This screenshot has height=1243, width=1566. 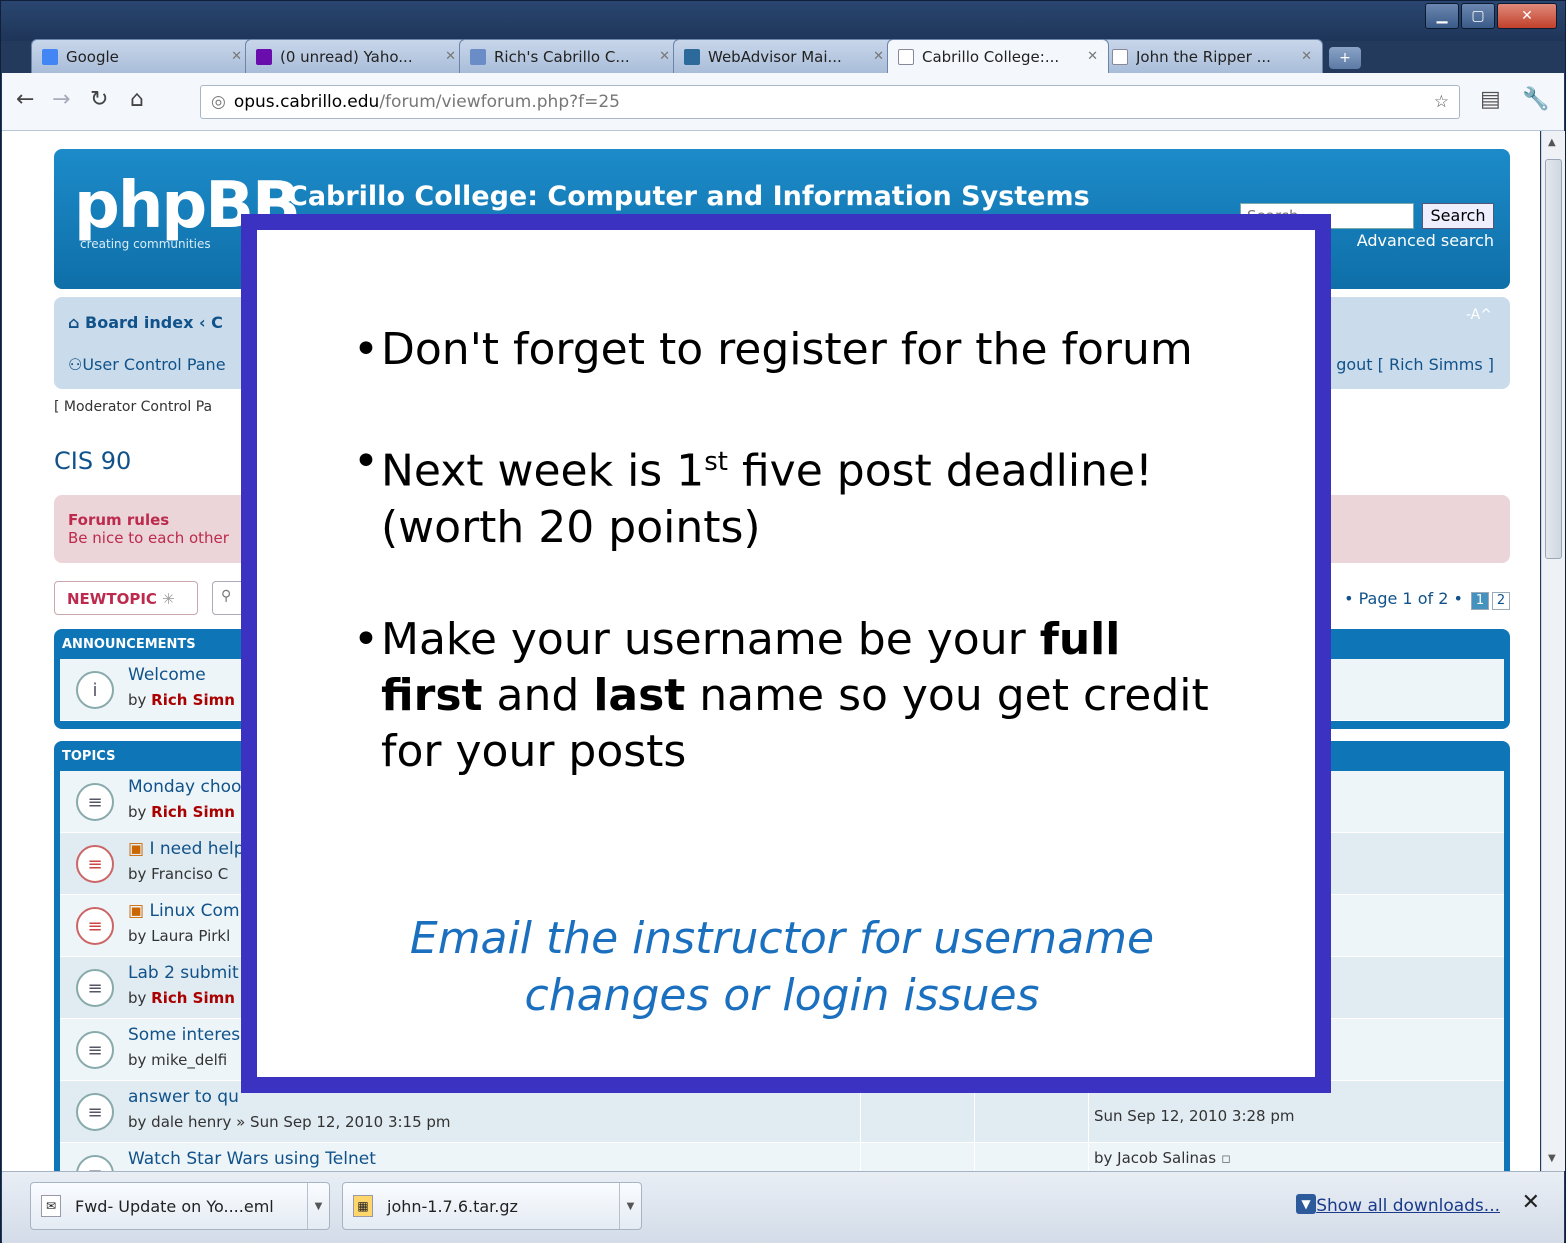 What do you see at coordinates (478, 56) in the screenshot?
I see `site-icon` at bounding box center [478, 56].